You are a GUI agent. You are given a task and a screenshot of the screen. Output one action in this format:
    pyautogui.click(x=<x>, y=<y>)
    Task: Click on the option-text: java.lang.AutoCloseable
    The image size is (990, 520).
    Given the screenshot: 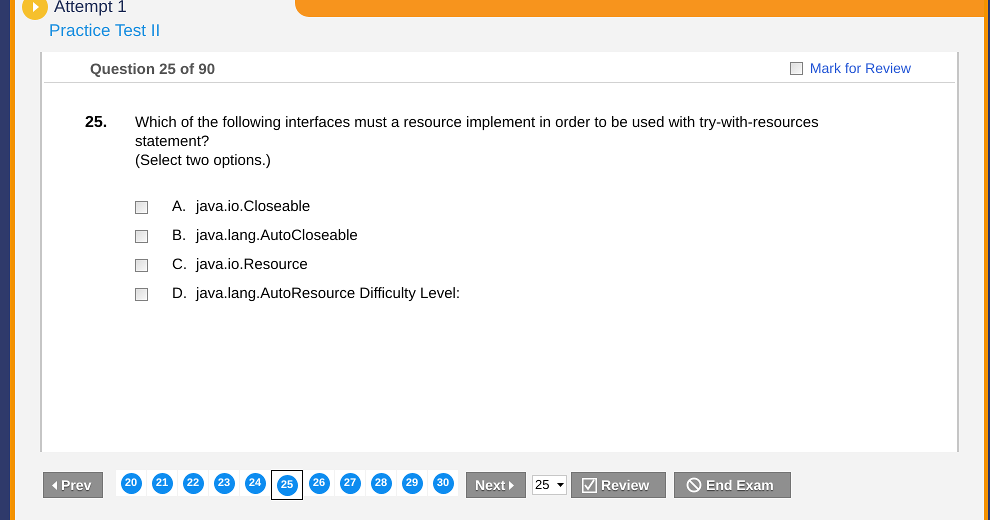 What is the action you would take?
    pyautogui.click(x=277, y=236)
    